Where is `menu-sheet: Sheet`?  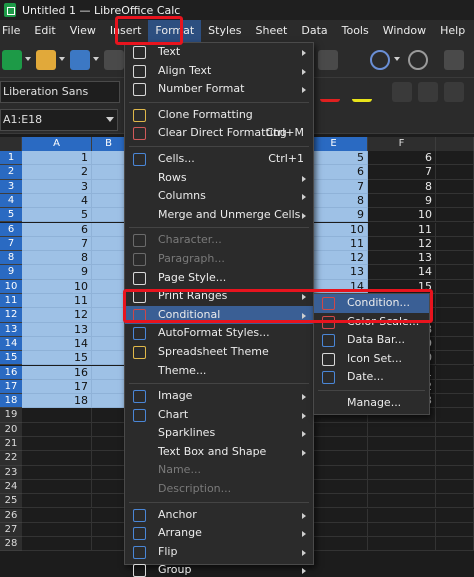 menu-sheet: Sheet is located at coordinates (272, 31).